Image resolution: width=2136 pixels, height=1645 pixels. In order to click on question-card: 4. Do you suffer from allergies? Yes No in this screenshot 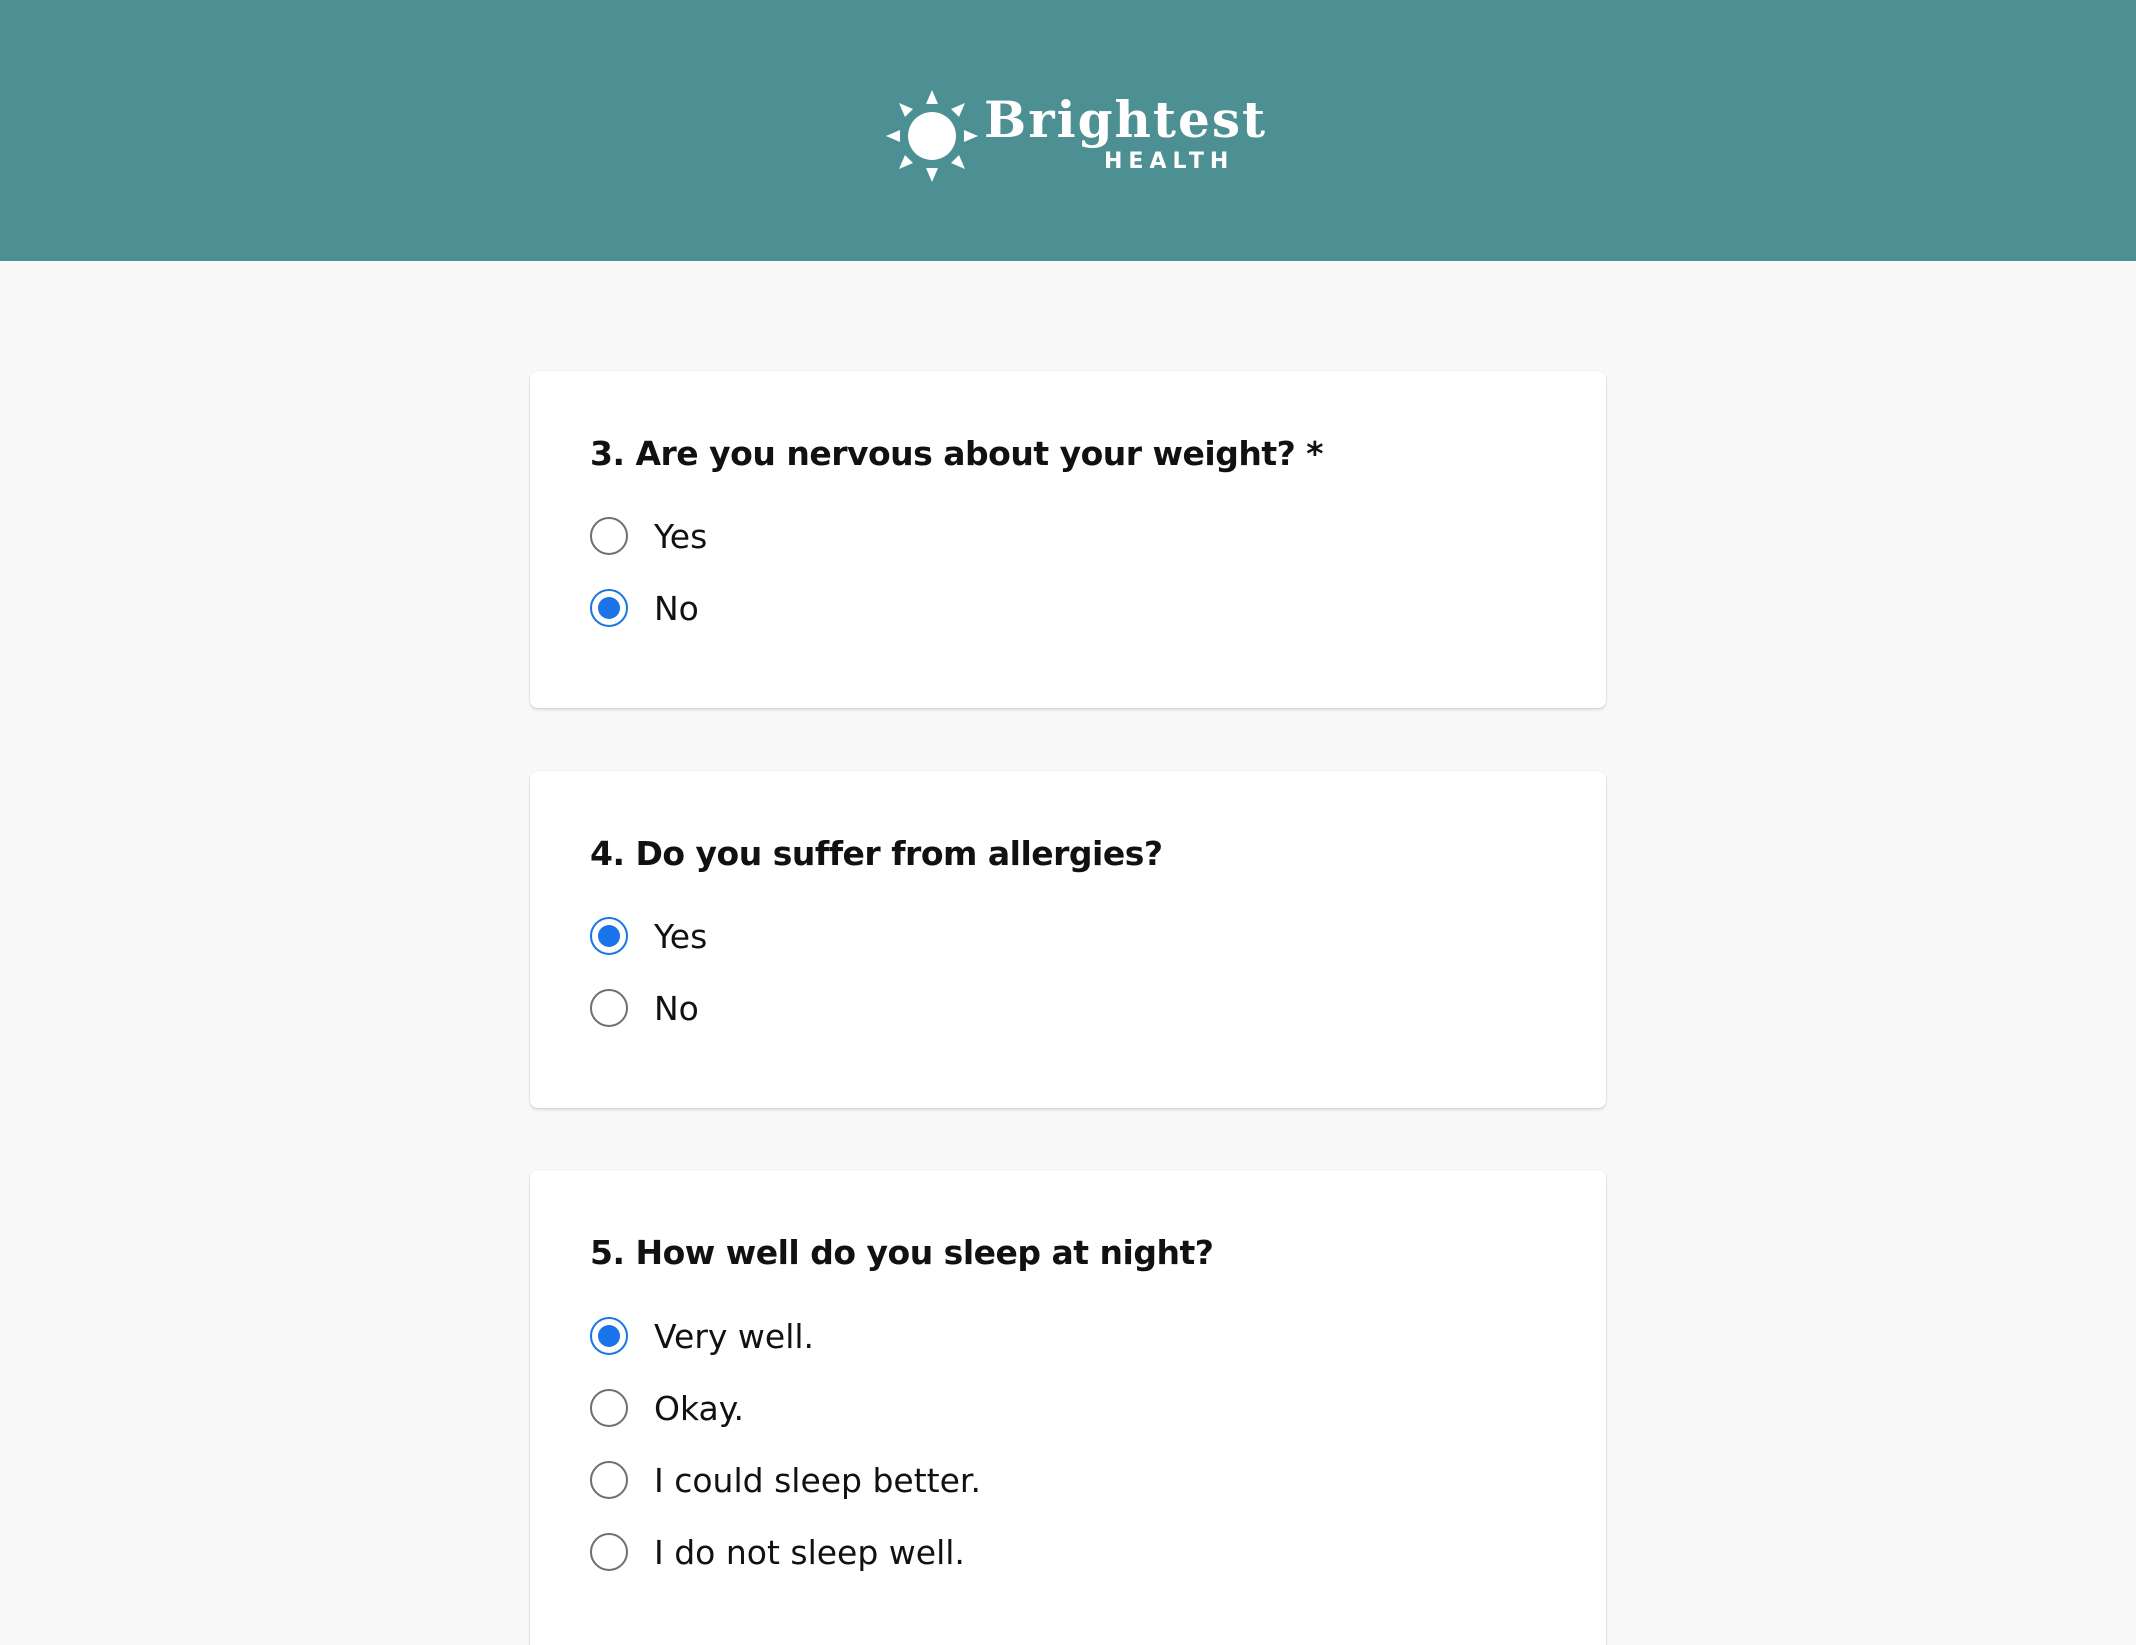, I will do `click(1068, 939)`.